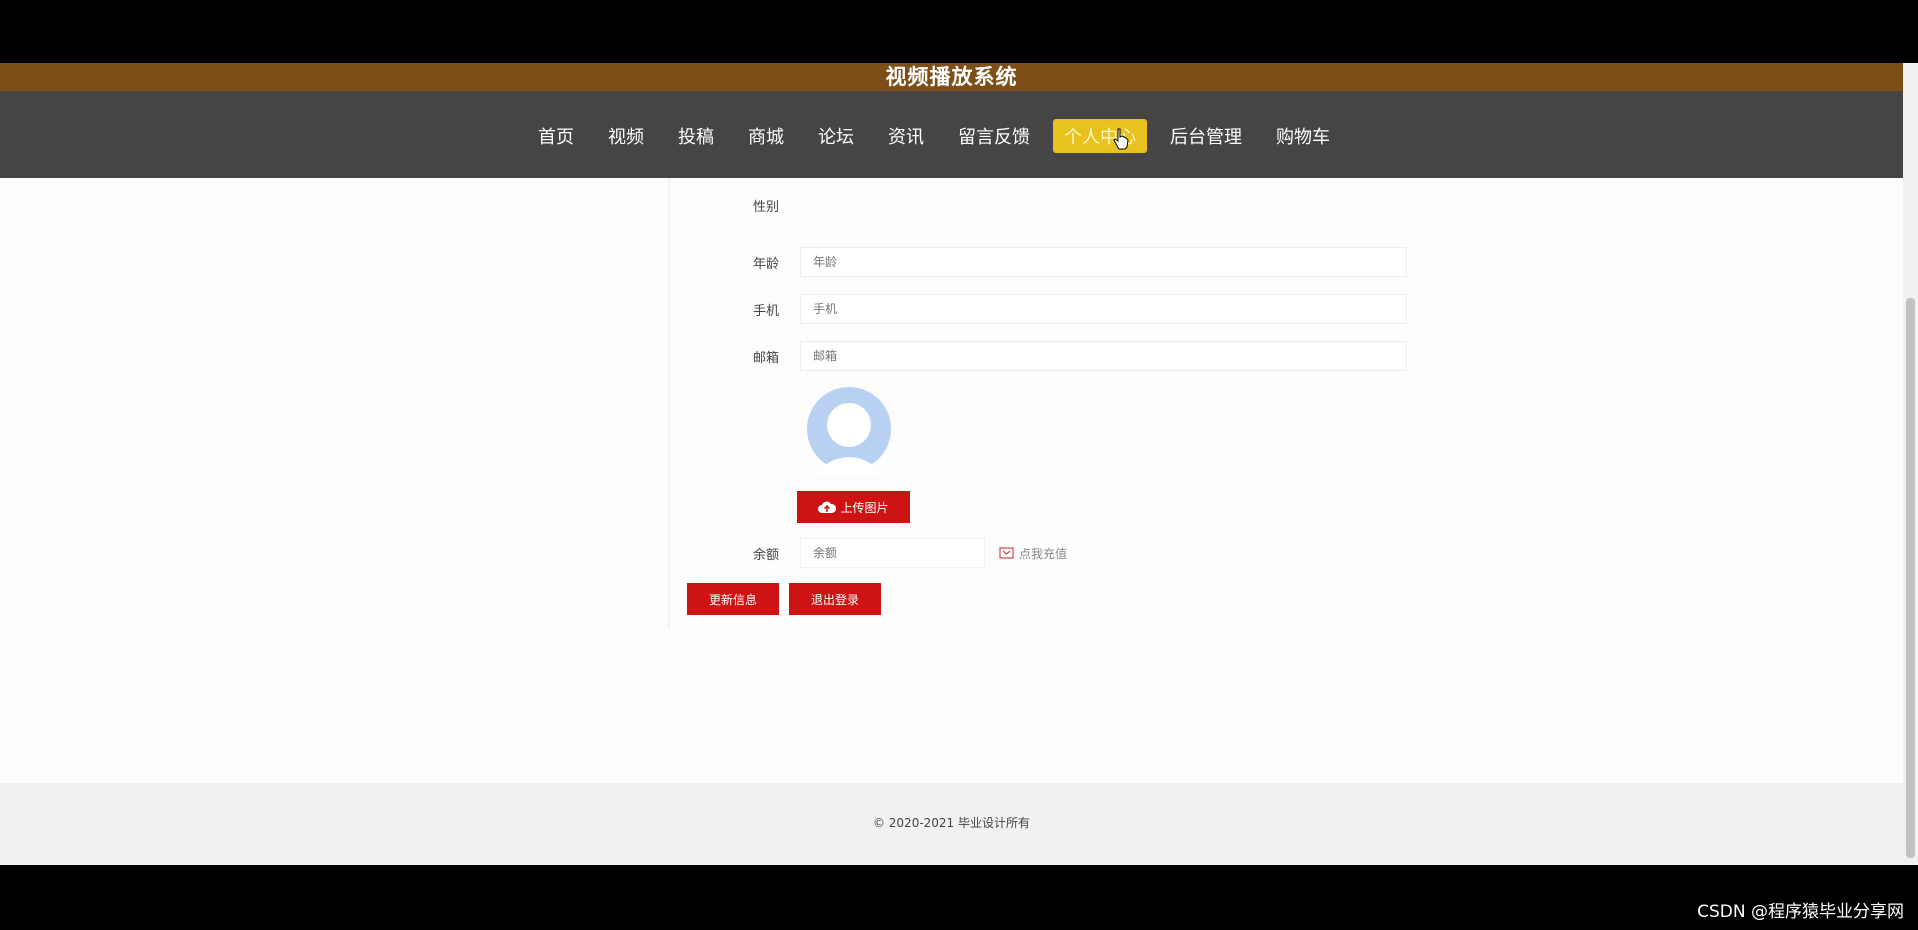 The width and height of the screenshot is (1918, 930). What do you see at coordinates (1800, 912) in the screenshot?
I see `watermark: CSDN @程序猿毕业分享网` at bounding box center [1800, 912].